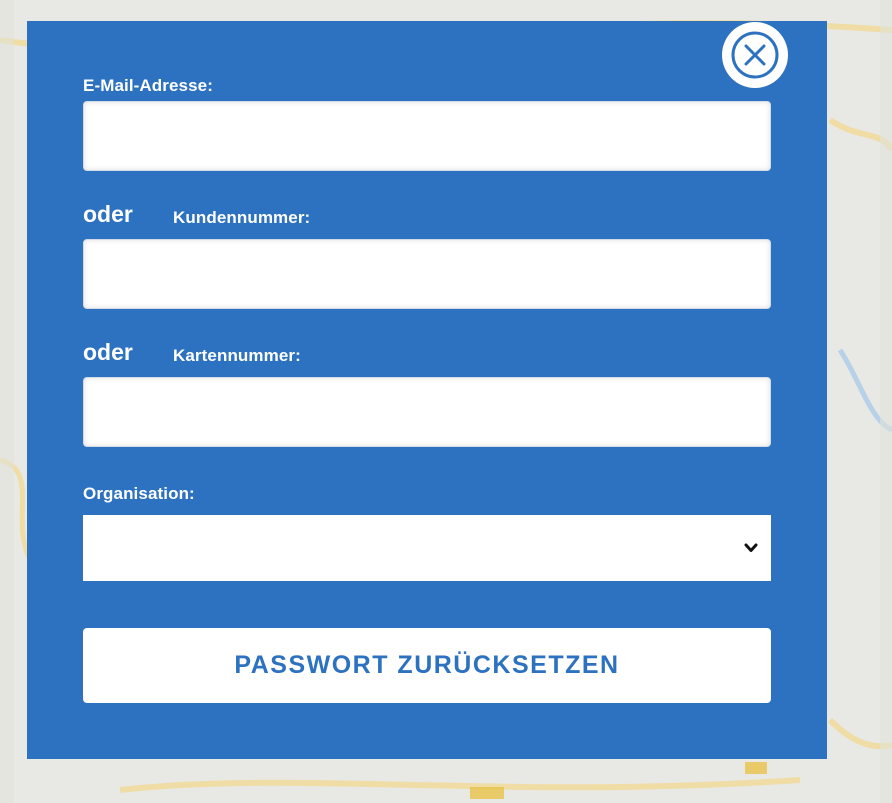  Describe the element at coordinates (427, 274) in the screenshot. I see `customer-number-field` at that location.